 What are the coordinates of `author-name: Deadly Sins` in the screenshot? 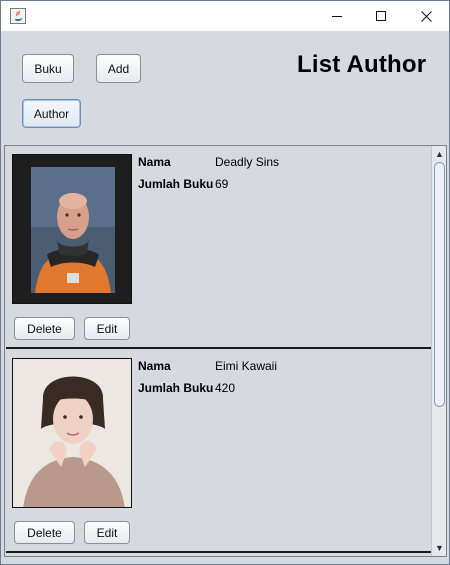 It's located at (247, 162).